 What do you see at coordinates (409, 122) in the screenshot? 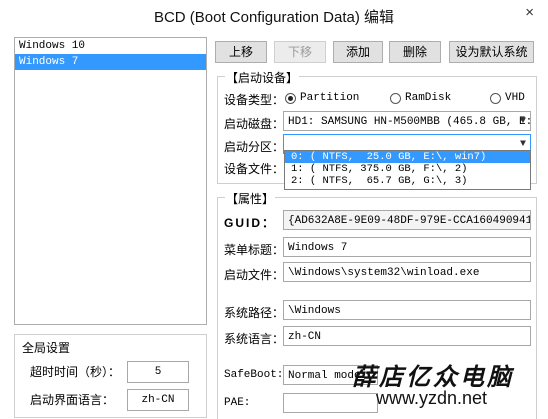
I see `boot-disk-value: HD1: SAMSUNG HN-M500MBB (465.8 GB, E:` at bounding box center [409, 122].